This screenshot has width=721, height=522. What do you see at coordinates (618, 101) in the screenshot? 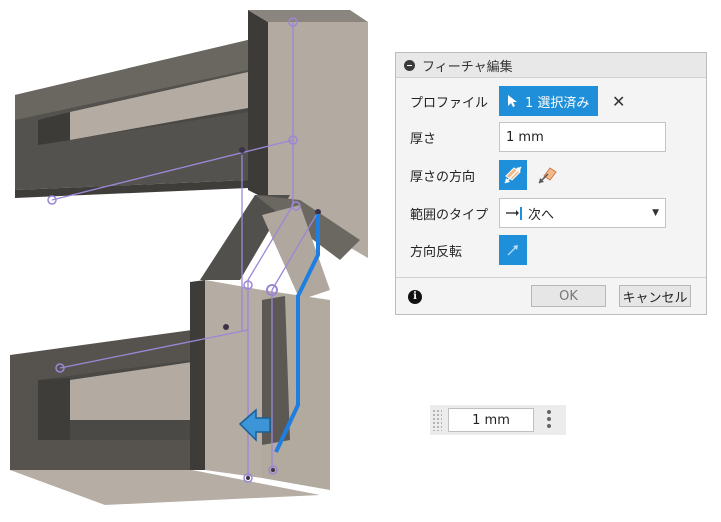
I see `close-icon: ✕` at bounding box center [618, 101].